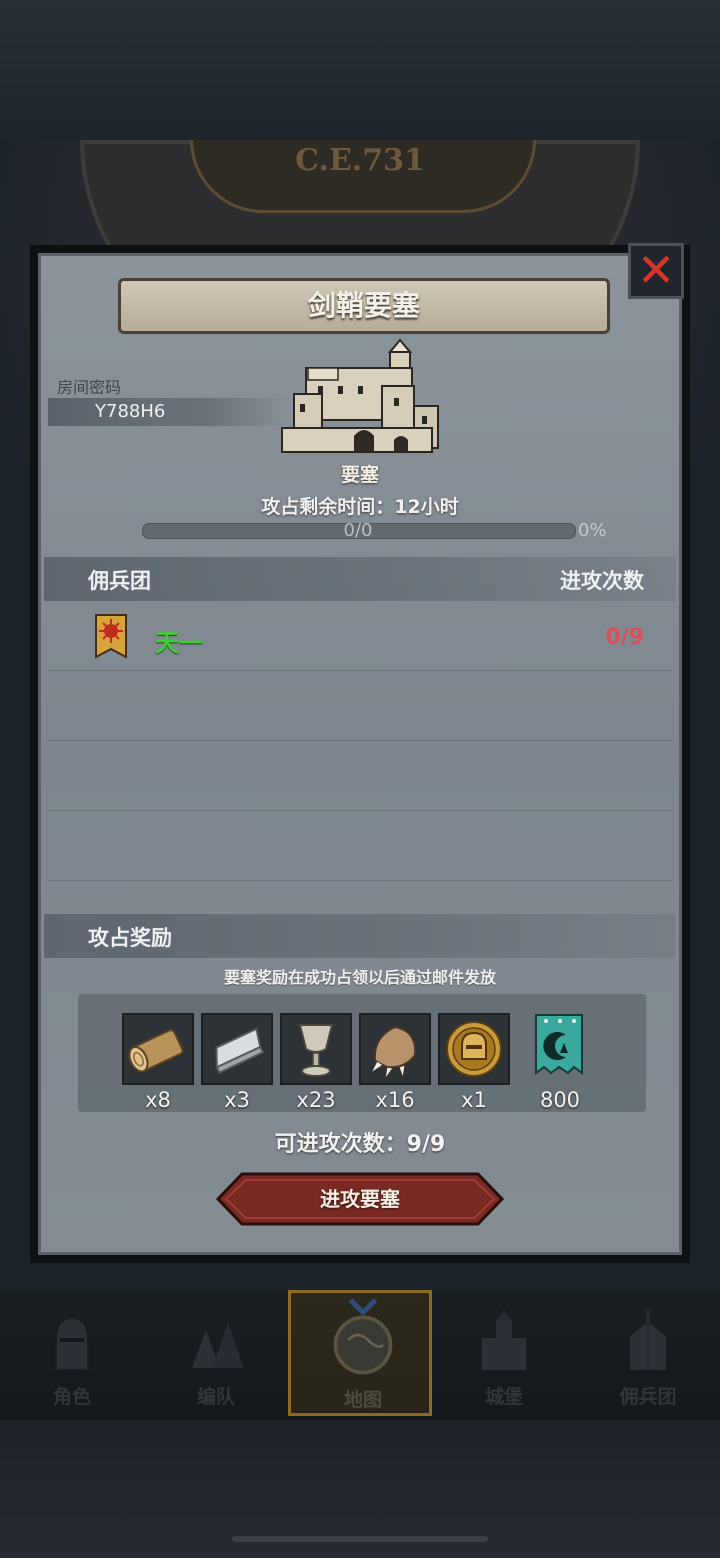  What do you see at coordinates (503, 1397) in the screenshot?
I see `nav-label: 城堡` at bounding box center [503, 1397].